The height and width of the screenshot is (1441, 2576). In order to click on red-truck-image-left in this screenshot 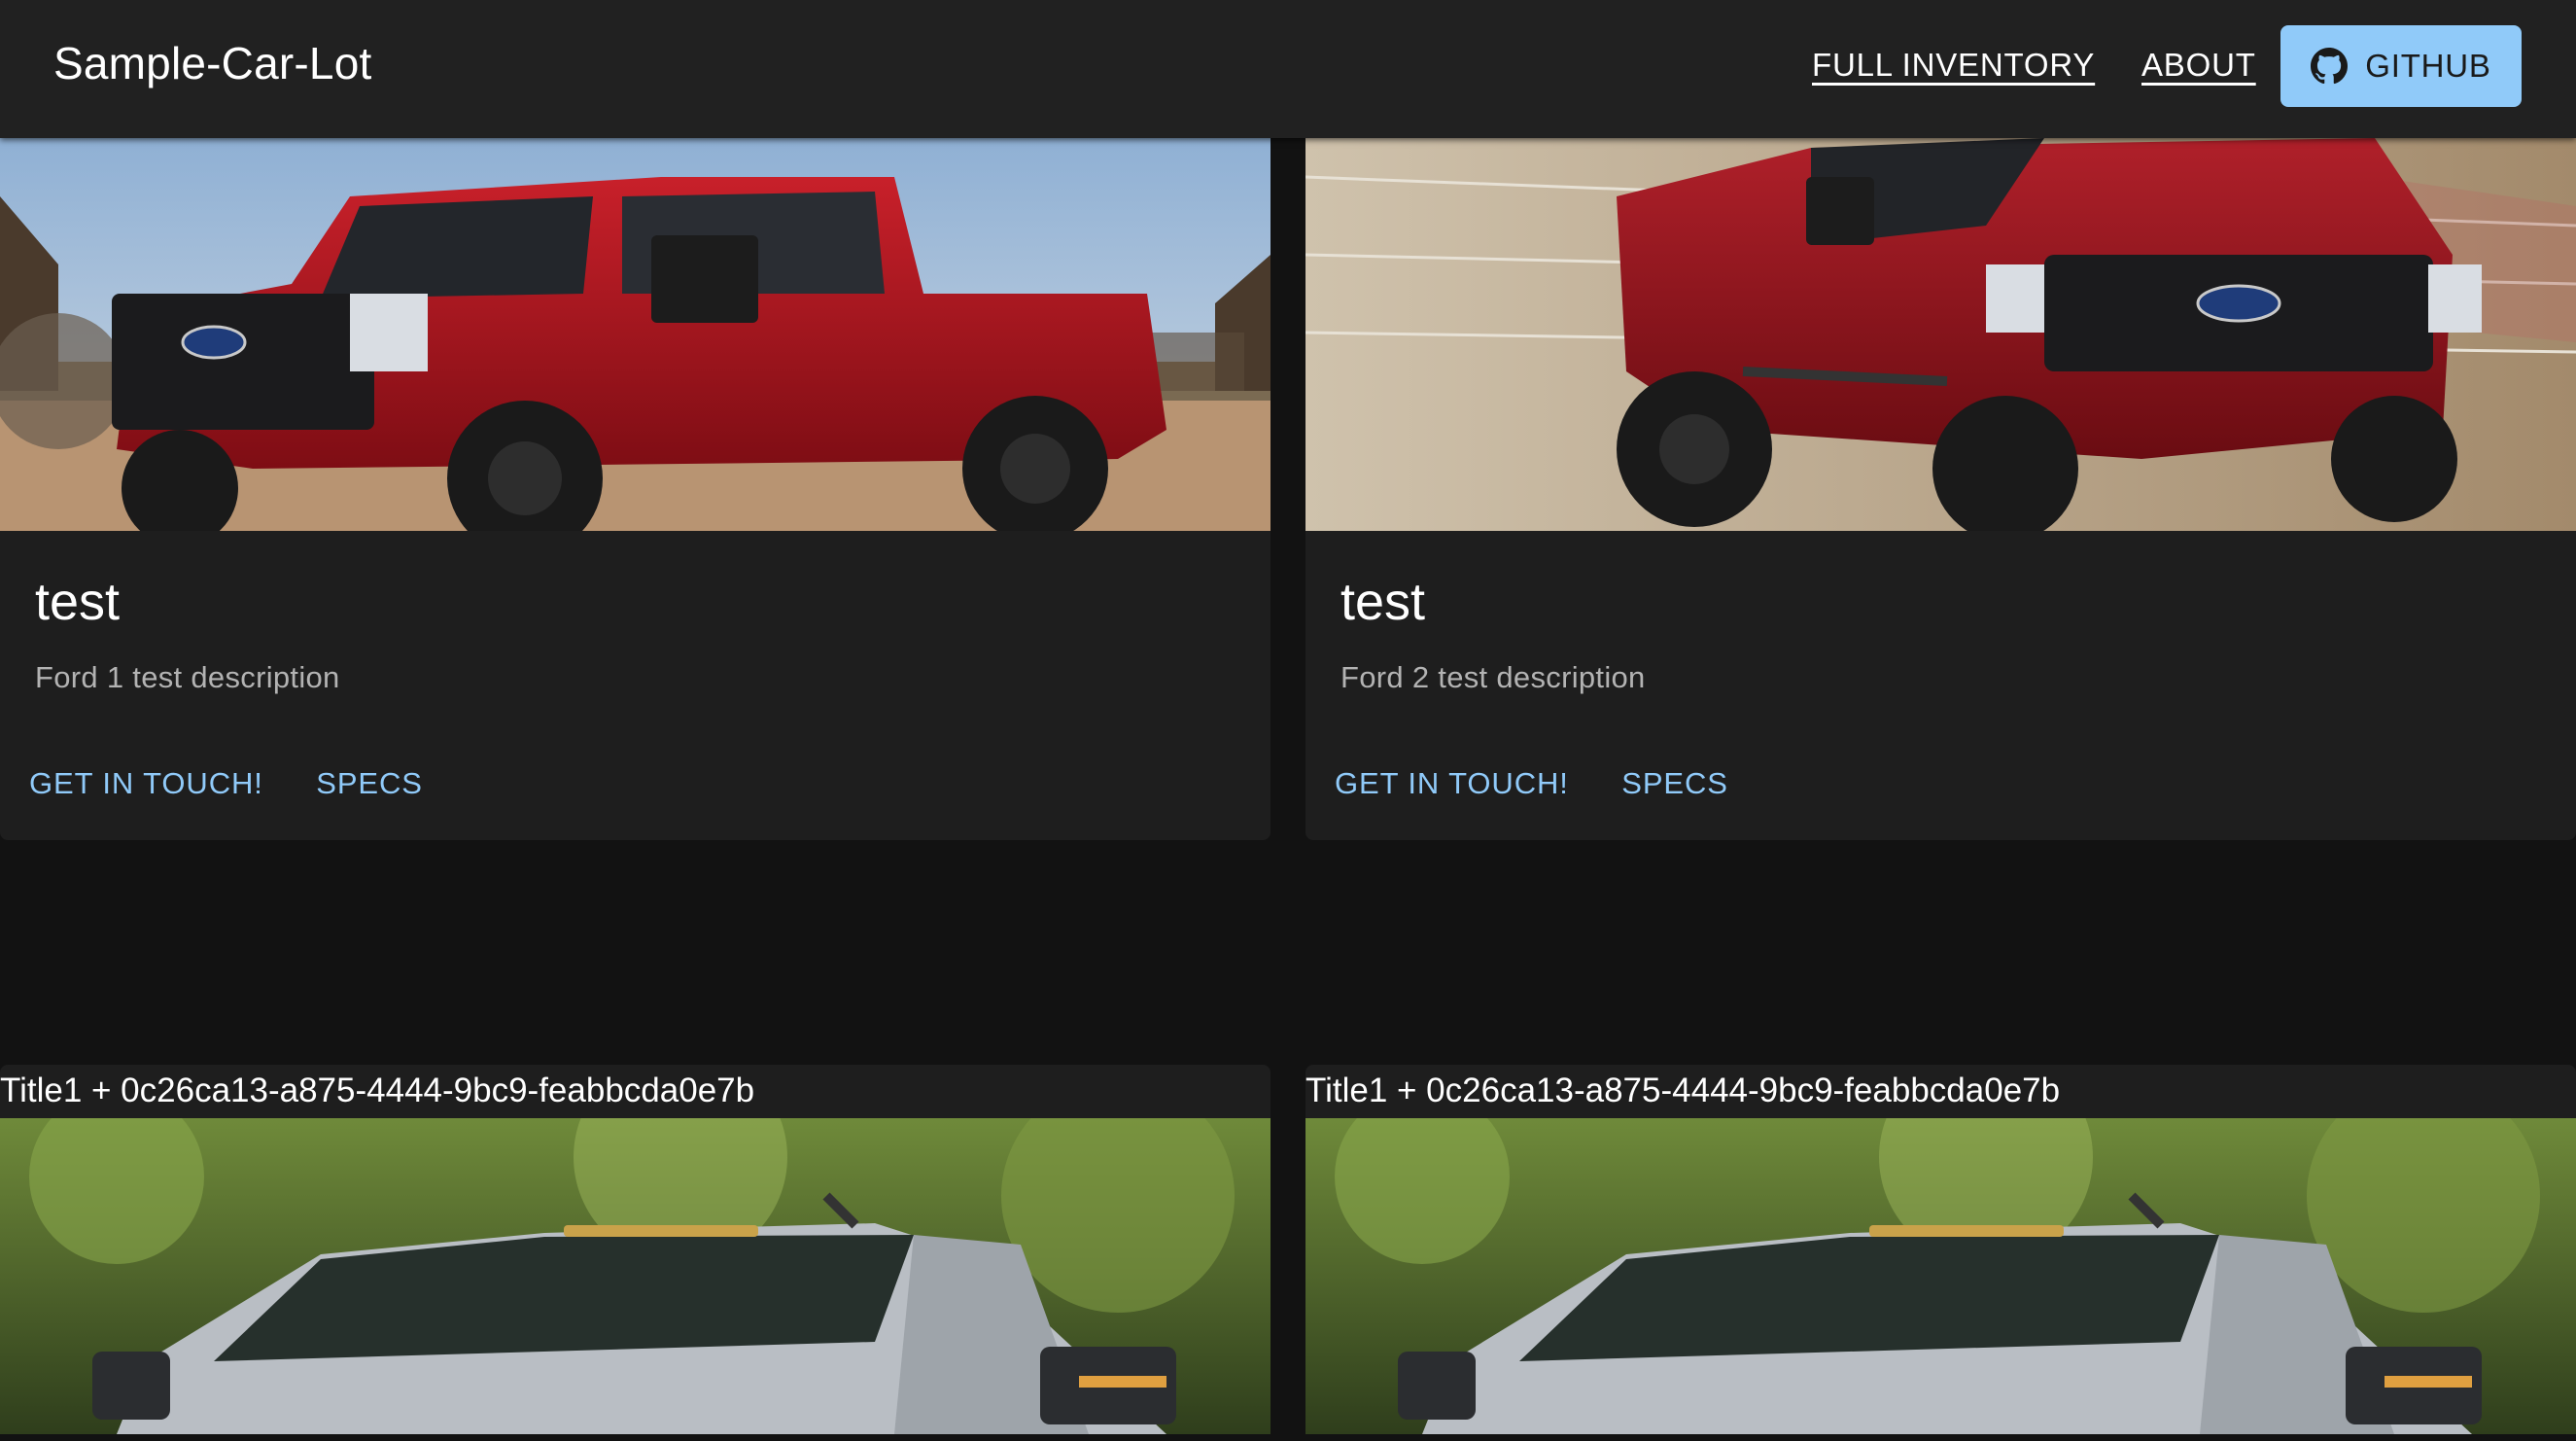, I will do `click(635, 335)`.